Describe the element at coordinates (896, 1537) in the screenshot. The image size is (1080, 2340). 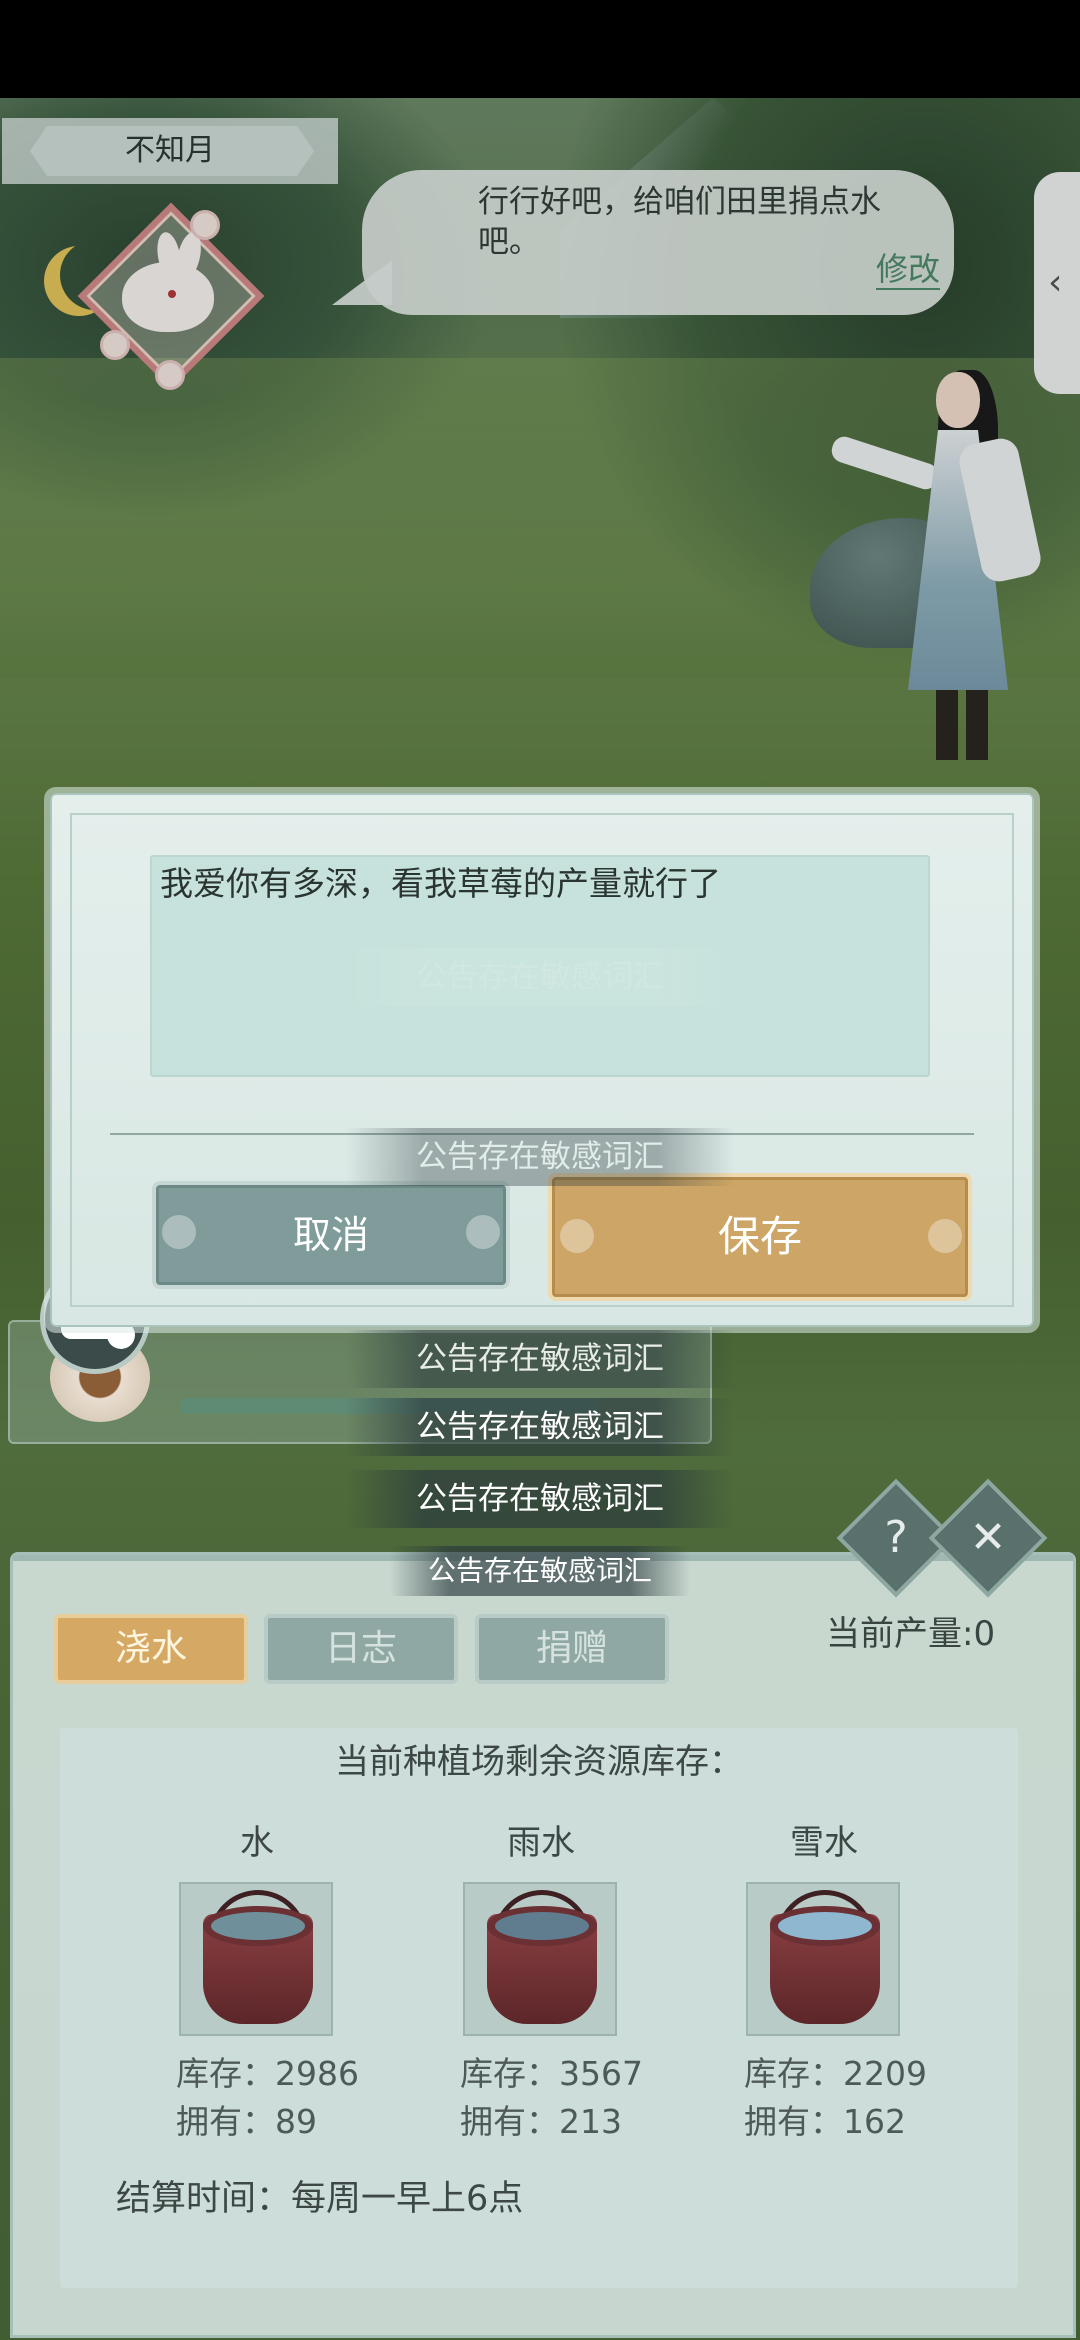
I see `question-icon: ?` at that location.